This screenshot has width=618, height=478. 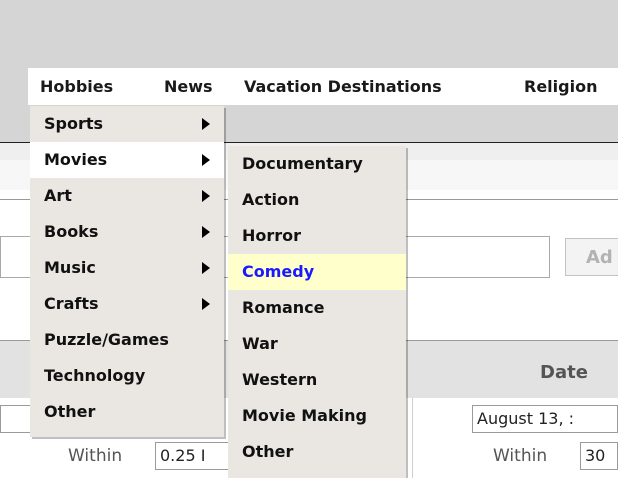 I want to click on menu-item-sports: Sports, so click(x=127, y=124).